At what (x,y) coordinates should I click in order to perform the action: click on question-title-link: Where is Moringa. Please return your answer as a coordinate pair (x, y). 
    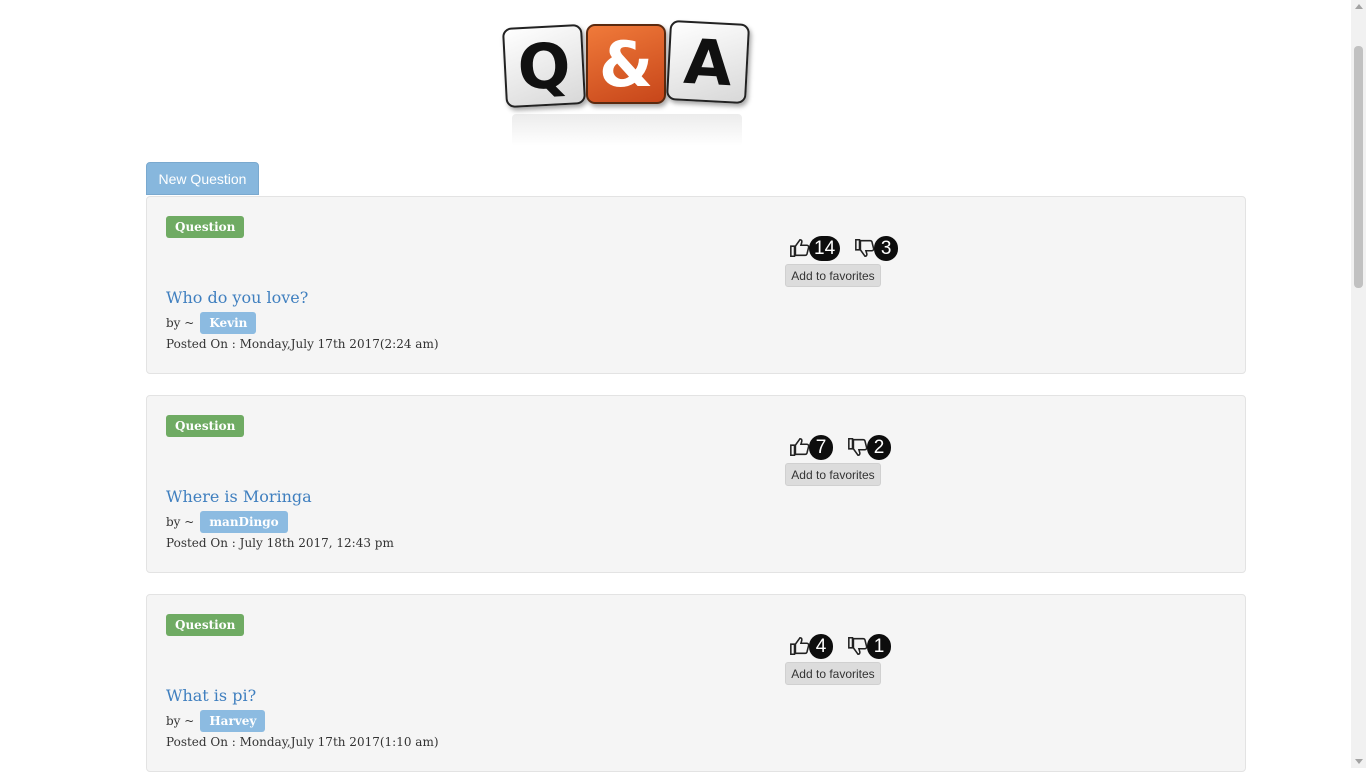
    Looking at the image, I should click on (239, 496).